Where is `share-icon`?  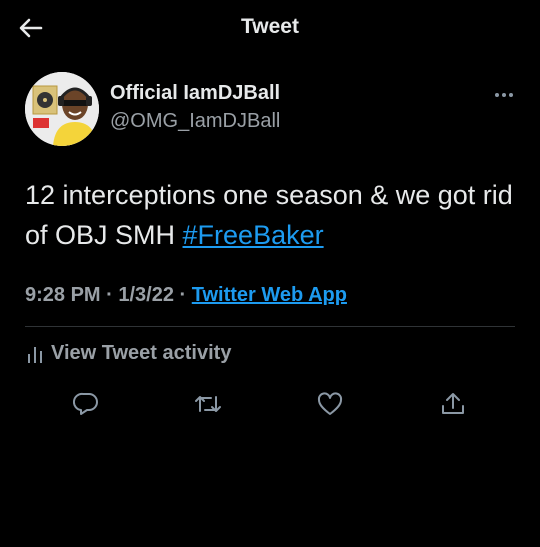
share-icon is located at coordinates (453, 403).